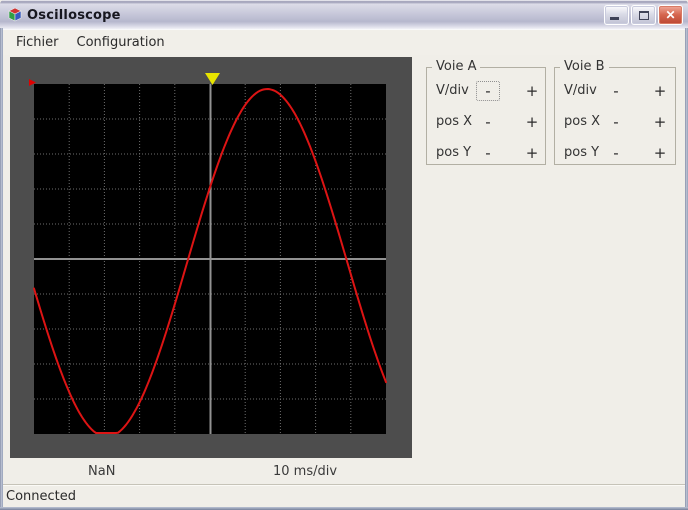  Describe the element at coordinates (660, 122) in the screenshot. I see `channel-b-posx-plus-button: +` at that location.